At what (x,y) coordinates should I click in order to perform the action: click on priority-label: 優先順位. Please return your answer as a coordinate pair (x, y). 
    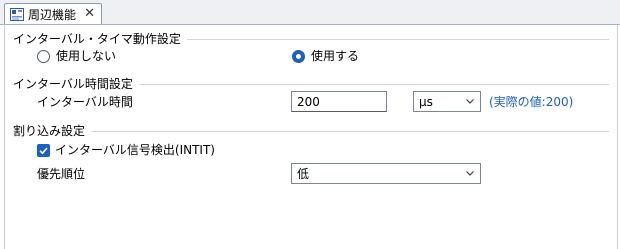
    Looking at the image, I should click on (61, 174).